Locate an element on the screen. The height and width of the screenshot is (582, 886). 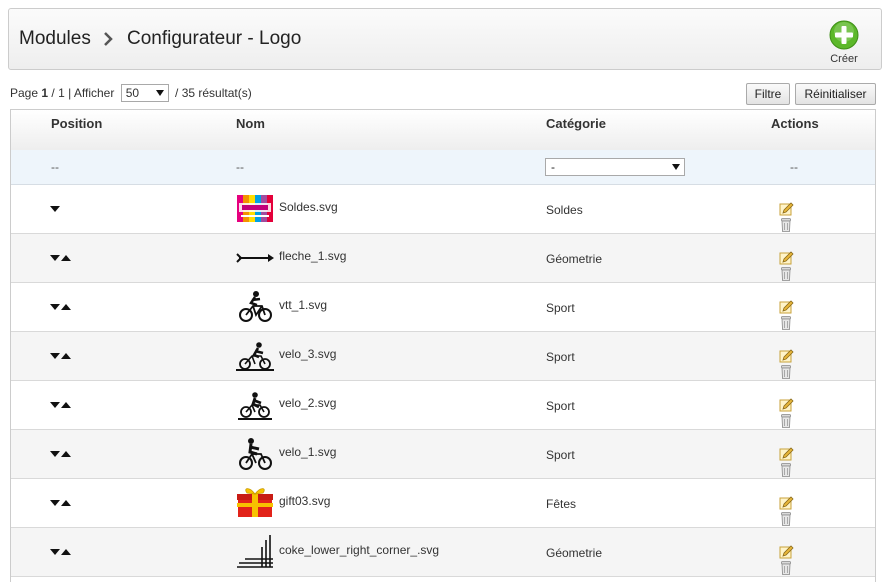
table-row: velo_1.svg Sport is located at coordinates (443, 454).